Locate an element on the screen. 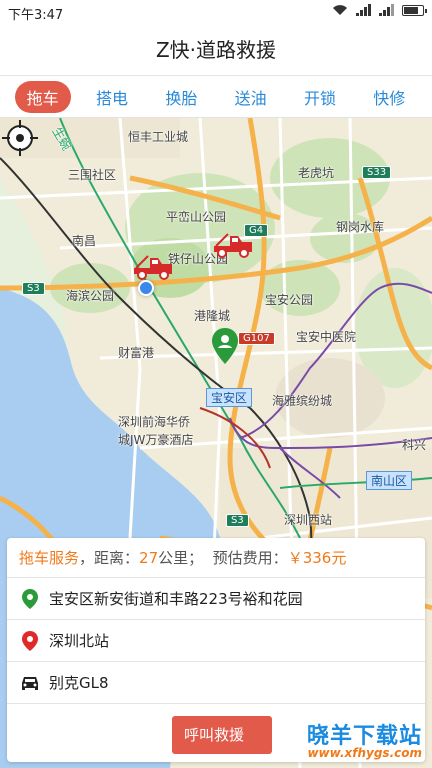  signal-icon is located at coordinates (363, 10).